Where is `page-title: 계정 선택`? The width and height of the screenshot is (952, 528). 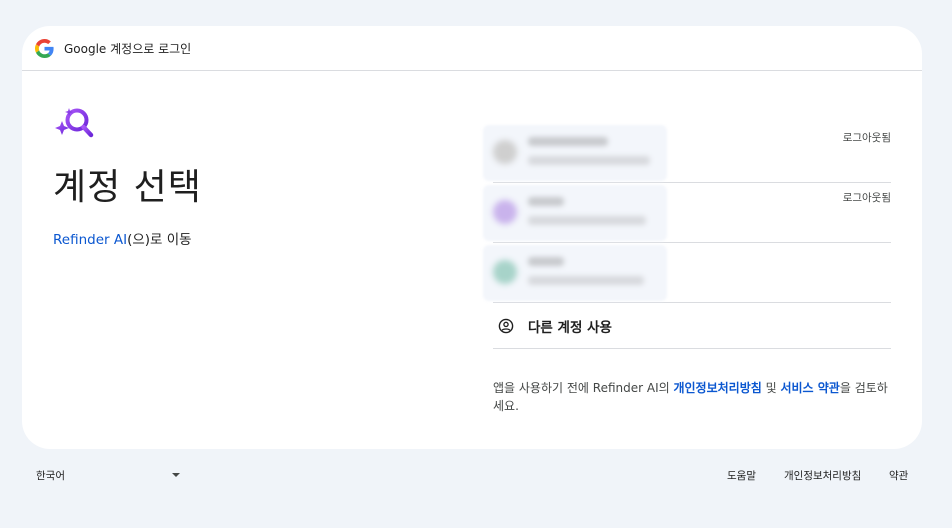
page-title: 계정 선택 is located at coordinates (127, 187).